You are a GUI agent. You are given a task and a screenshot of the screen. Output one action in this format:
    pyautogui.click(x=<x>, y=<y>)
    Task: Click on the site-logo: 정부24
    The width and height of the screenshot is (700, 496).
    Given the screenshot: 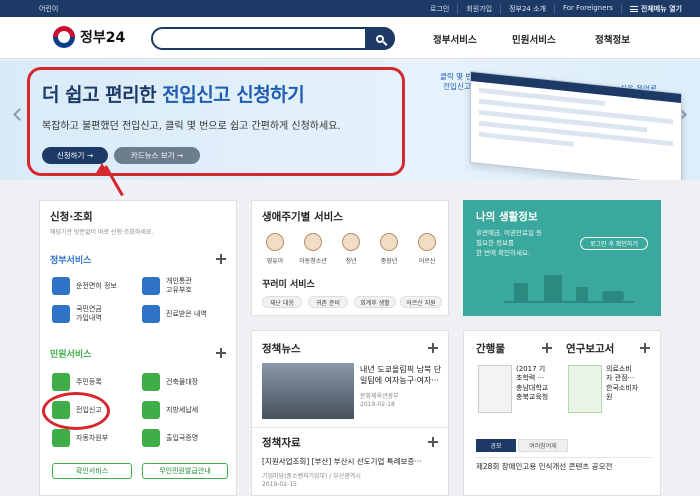 What is the action you would take?
    pyautogui.click(x=89, y=37)
    